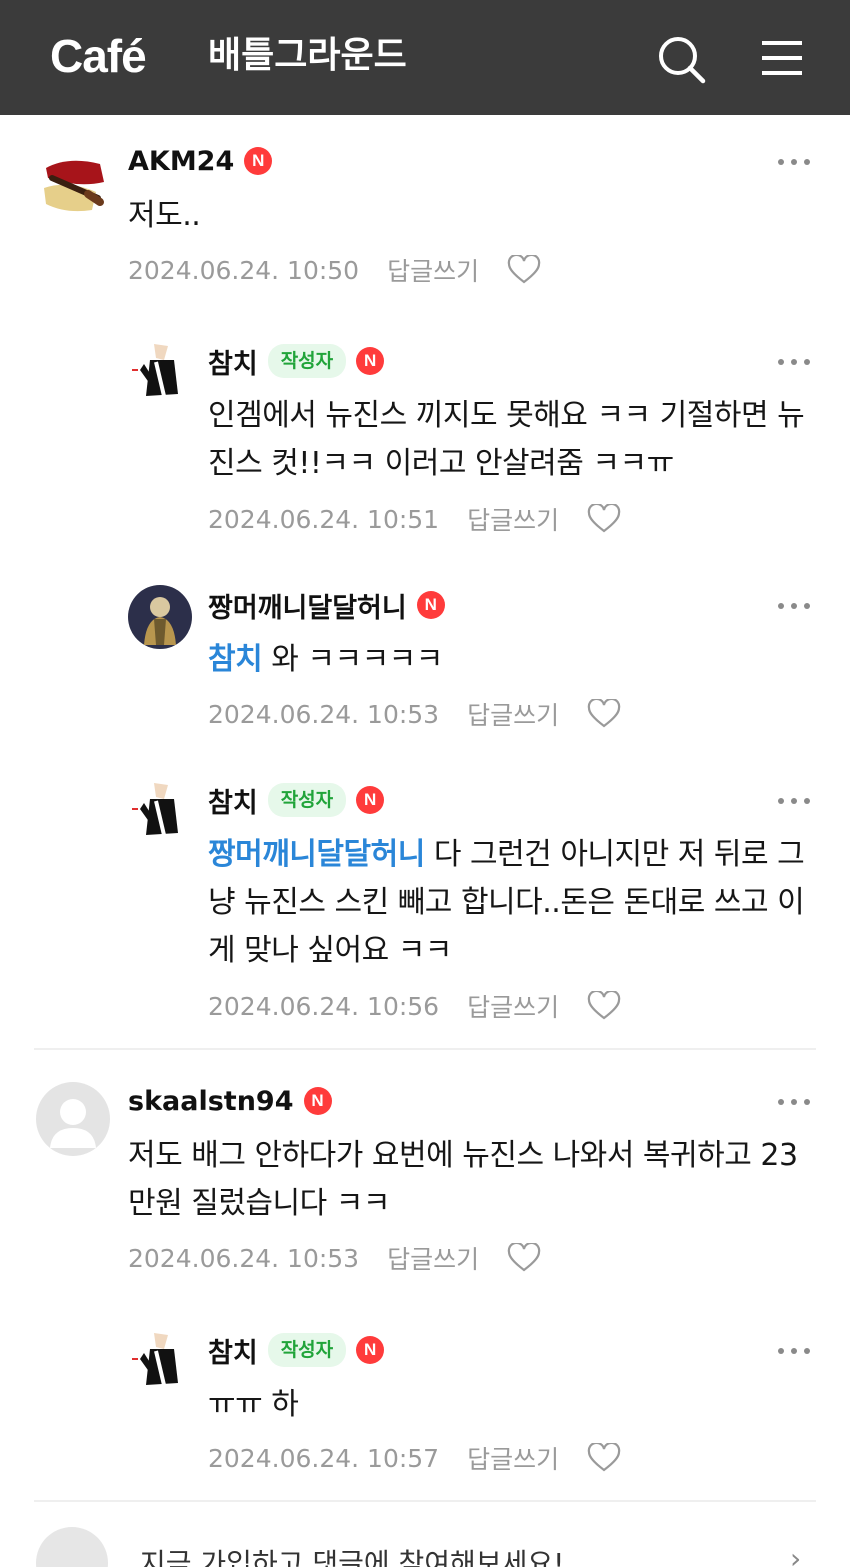 The width and height of the screenshot is (850, 1567). What do you see at coordinates (244, 270) in the screenshot?
I see `comment-date: 2024.06.24. 10:50` at bounding box center [244, 270].